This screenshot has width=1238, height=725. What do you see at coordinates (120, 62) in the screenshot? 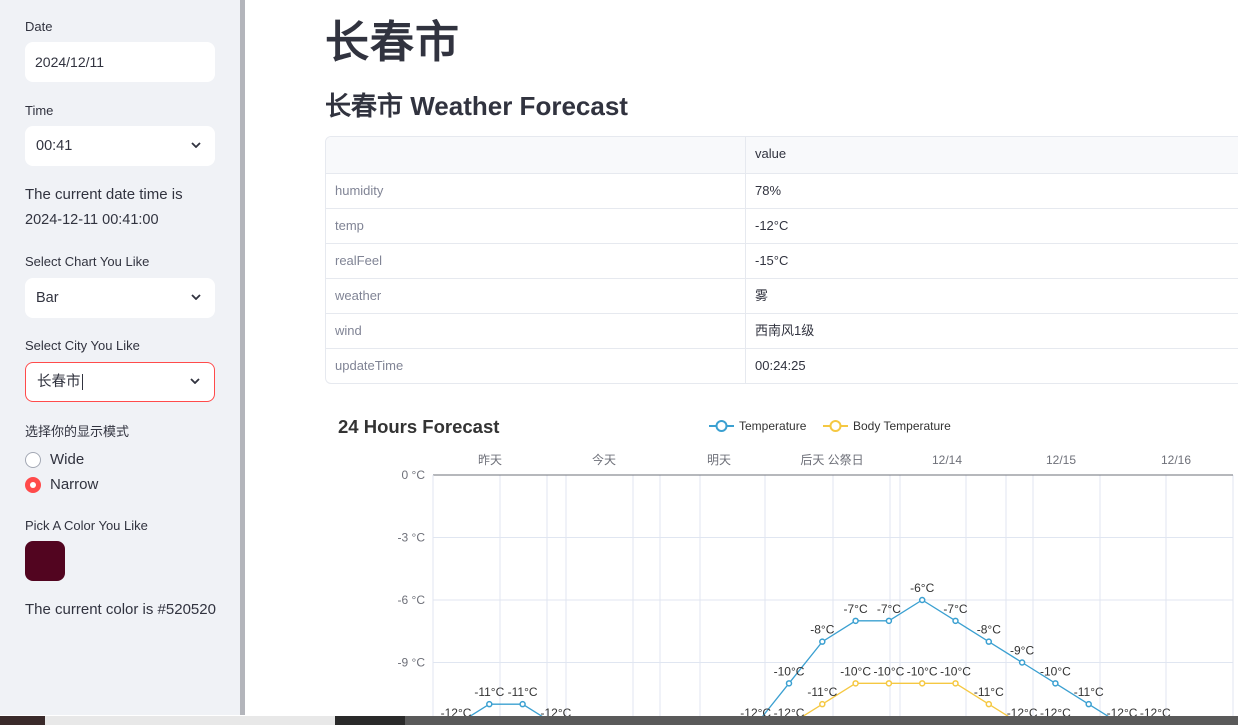
I see `date-input: 2024/12/11` at bounding box center [120, 62].